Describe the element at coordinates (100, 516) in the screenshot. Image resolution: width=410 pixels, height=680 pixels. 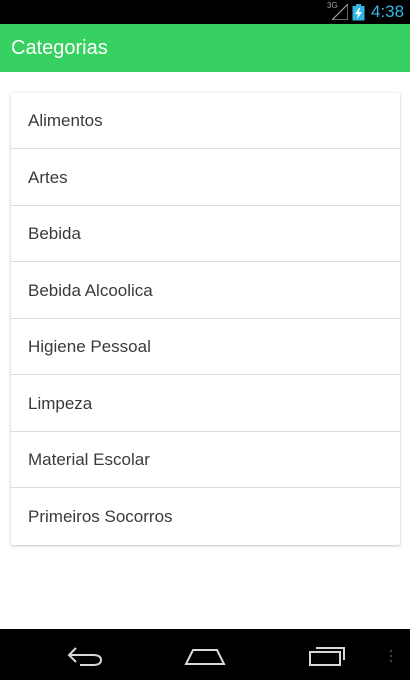
I see `category-label: Primeiros Socorros` at that location.